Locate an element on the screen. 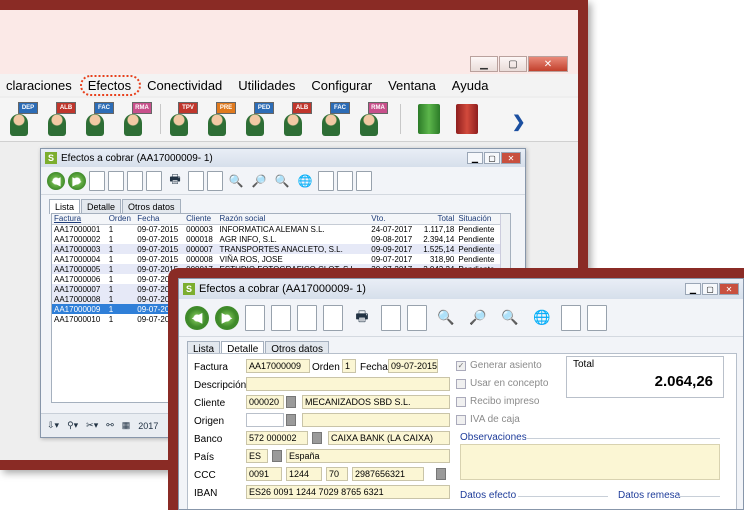 The width and height of the screenshot is (744, 510). origen-lookup-button is located at coordinates (291, 420).